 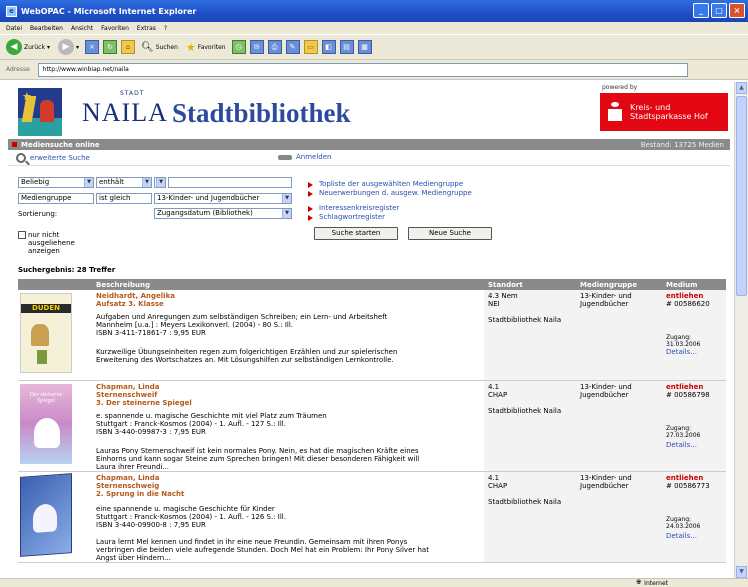 What do you see at coordinates (128, 47) in the screenshot?
I see `home-icon: ⌂` at bounding box center [128, 47].